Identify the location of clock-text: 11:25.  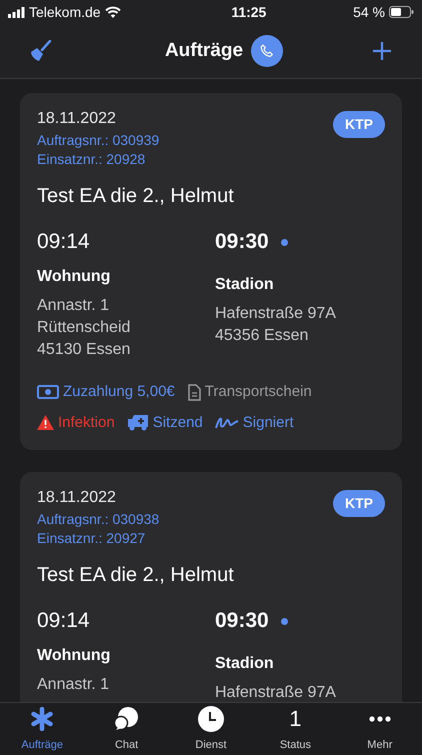
(248, 12).